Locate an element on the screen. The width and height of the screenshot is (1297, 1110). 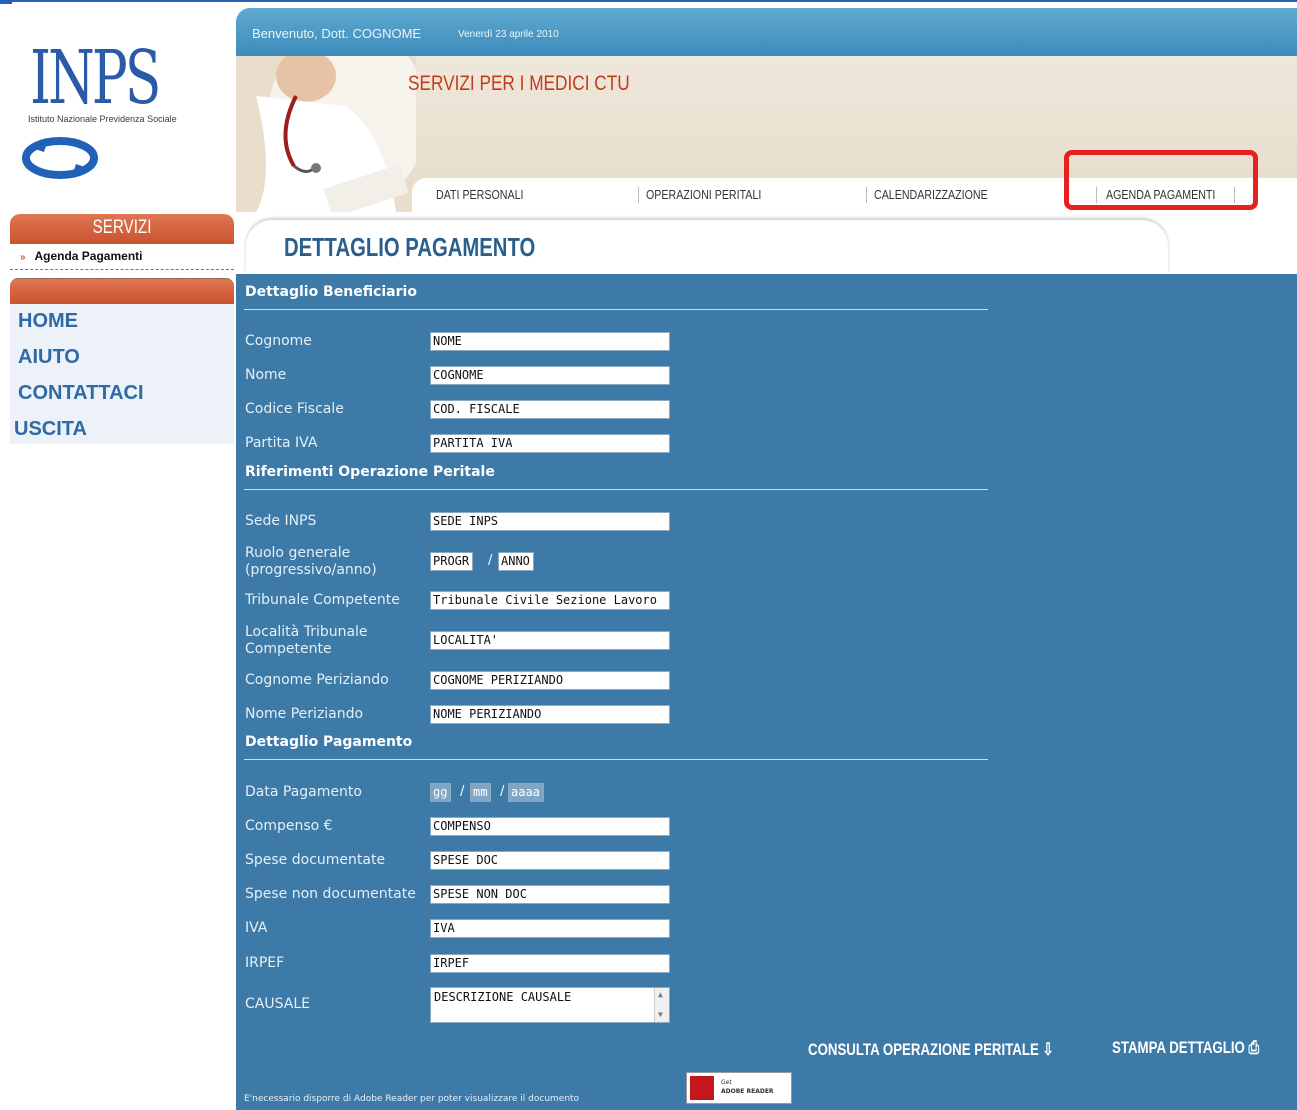
irpef-field: IRPEF is located at coordinates (550, 963).